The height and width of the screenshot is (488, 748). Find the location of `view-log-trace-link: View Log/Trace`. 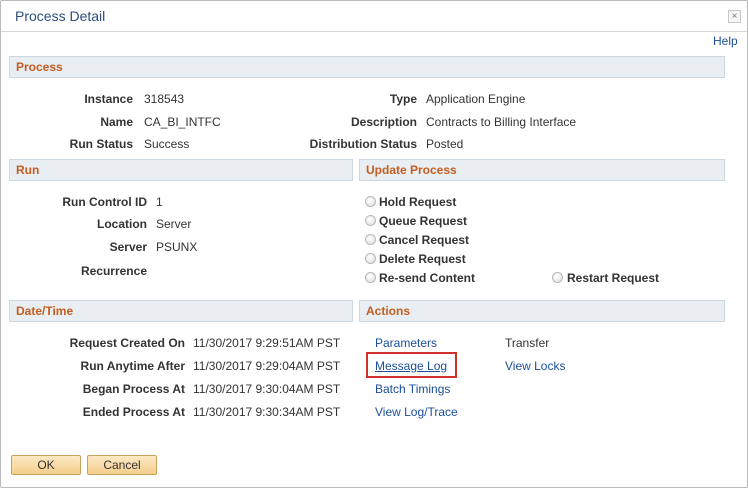

view-log-trace-link: View Log/Trace is located at coordinates (416, 412).